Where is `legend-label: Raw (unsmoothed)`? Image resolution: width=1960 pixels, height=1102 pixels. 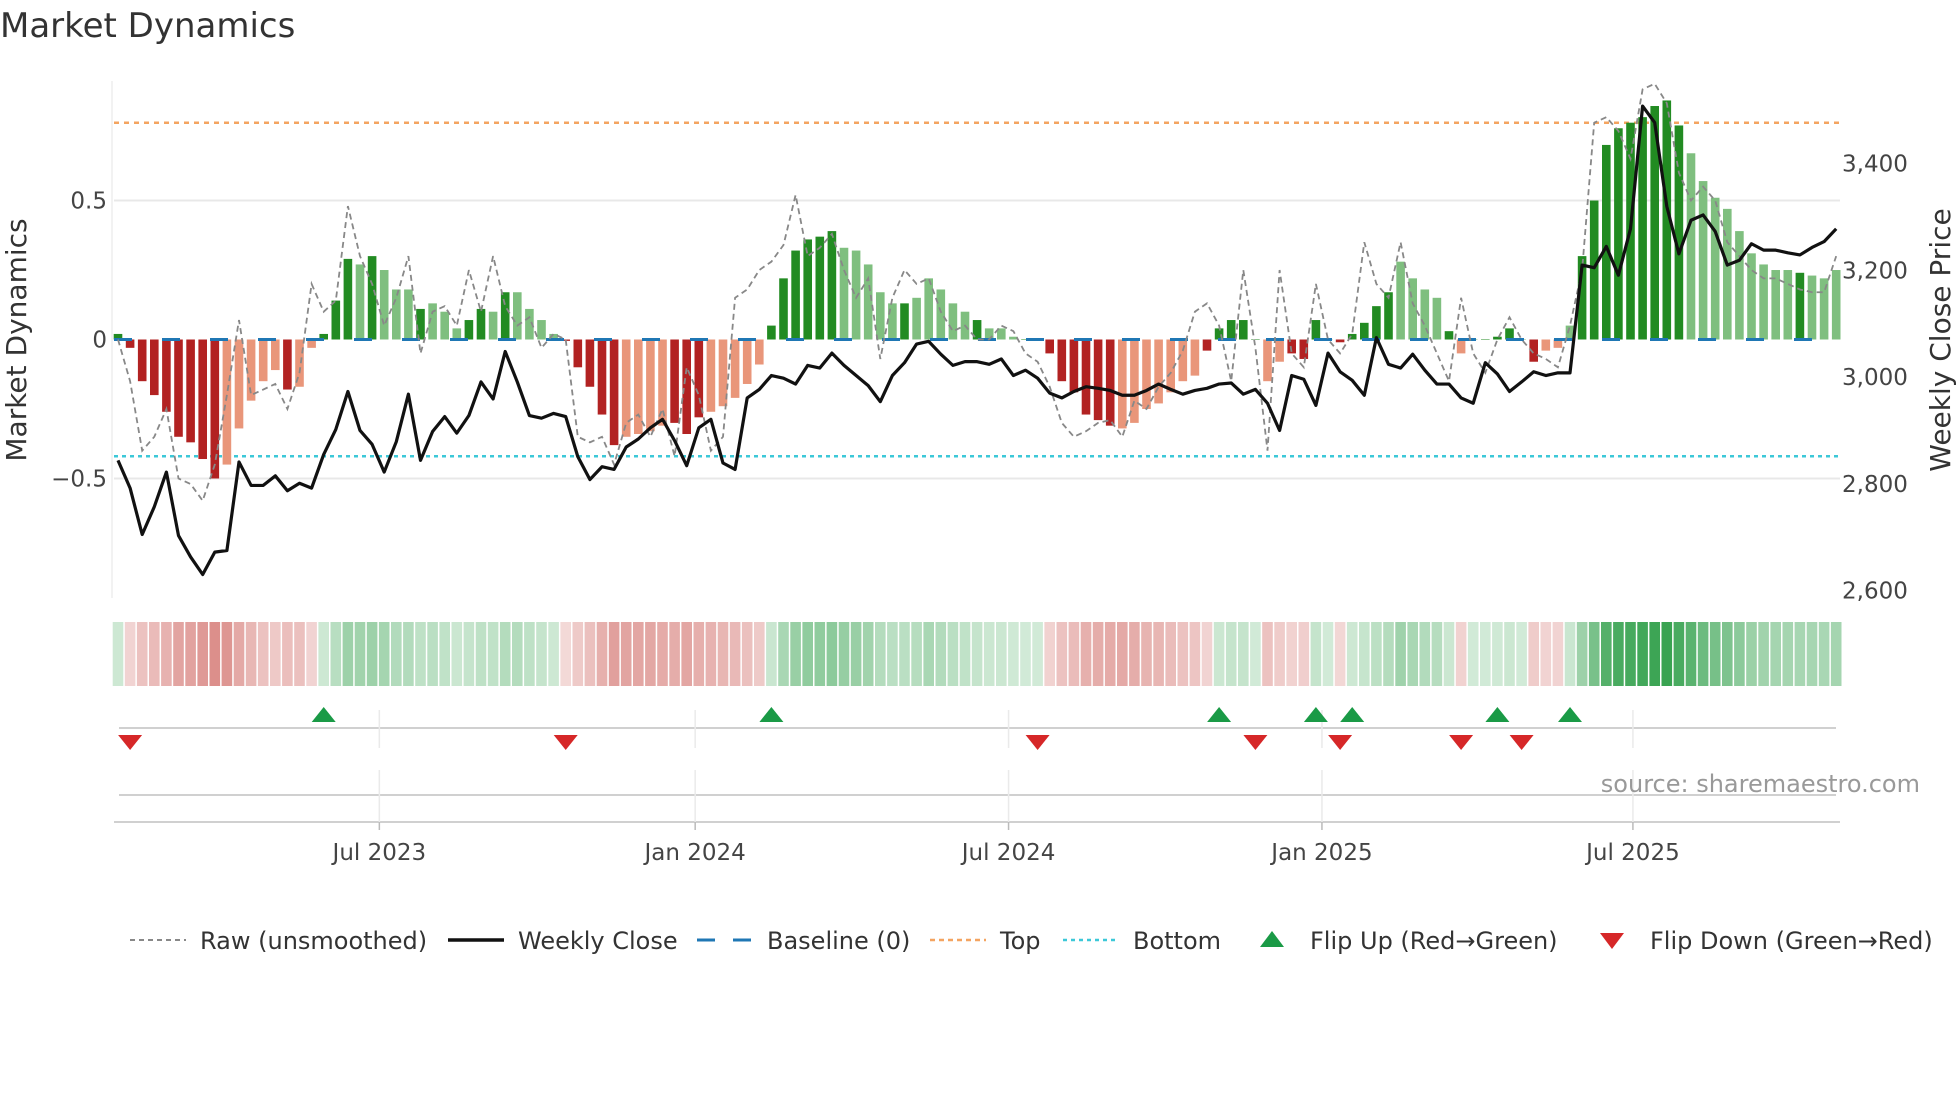
legend-label: Raw (unsmoothed) is located at coordinates (313, 941).